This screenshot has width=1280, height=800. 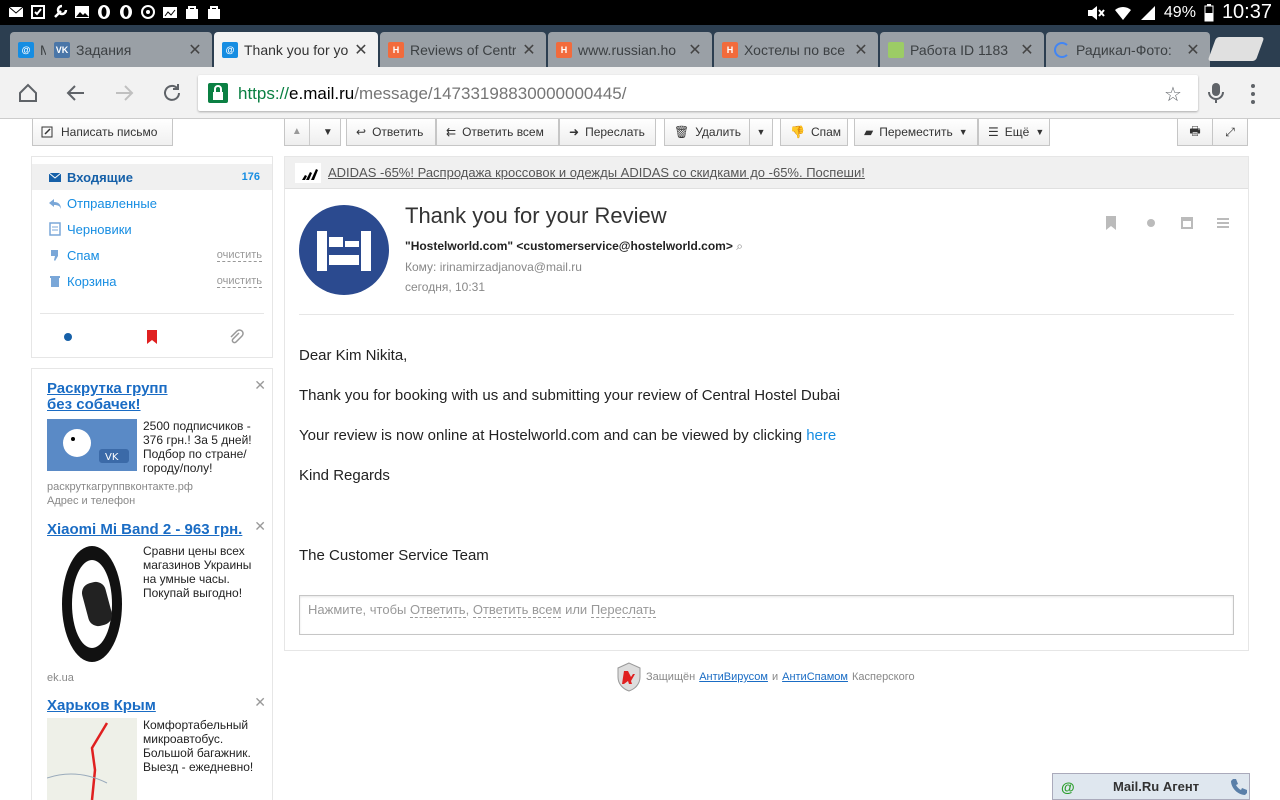 What do you see at coordinates (124, 93) in the screenshot?
I see `forward-button` at bounding box center [124, 93].